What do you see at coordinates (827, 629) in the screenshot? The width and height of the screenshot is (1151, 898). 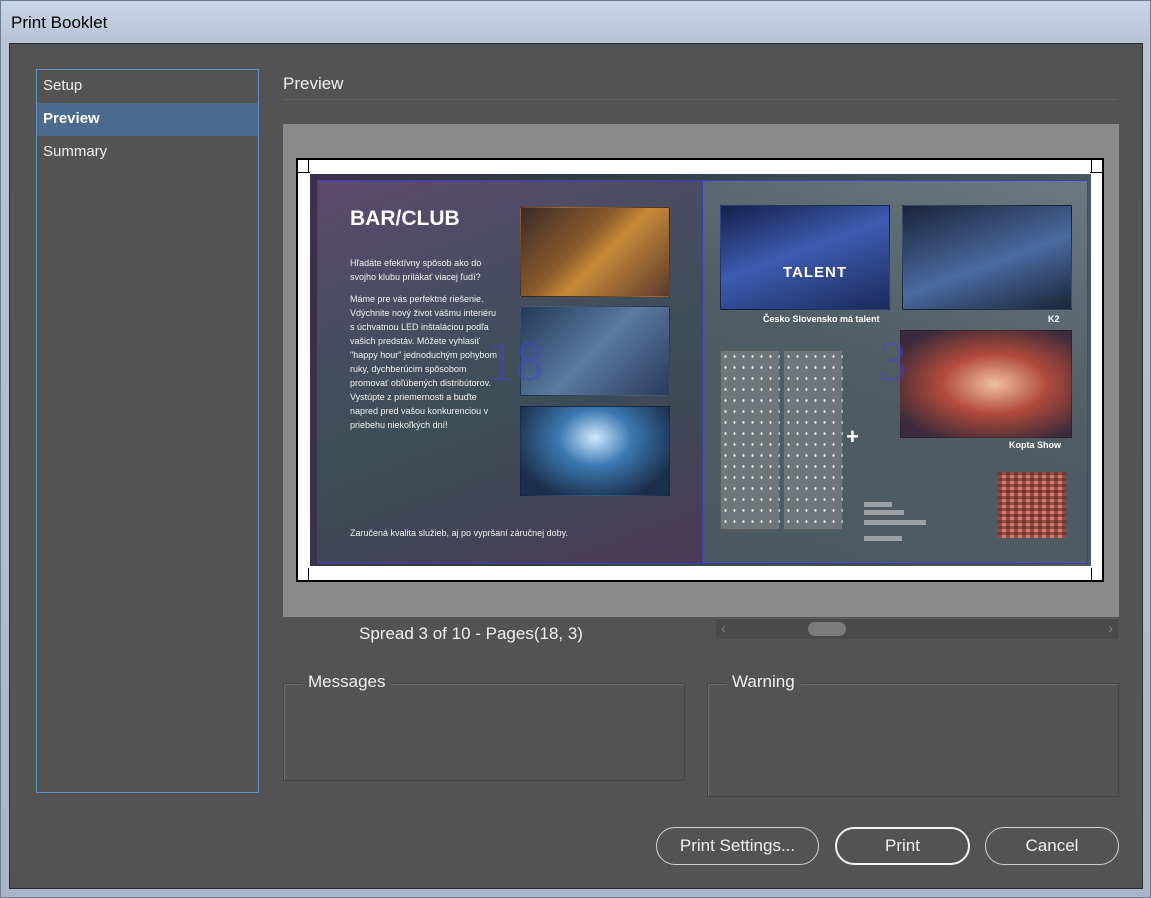 I see `scroll-thumb` at bounding box center [827, 629].